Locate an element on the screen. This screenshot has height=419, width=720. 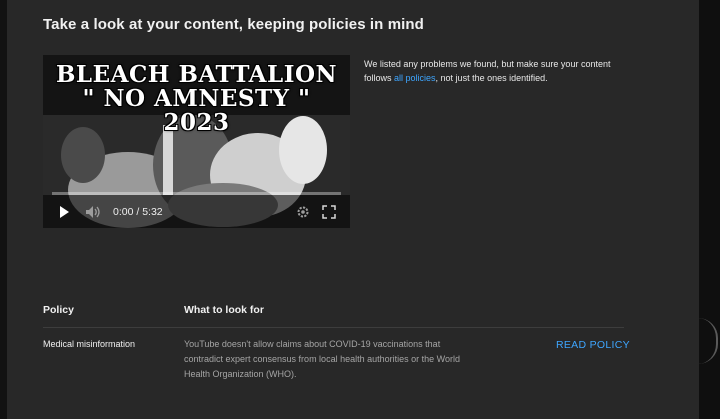
thumbnail-line: 2023 is located at coordinates (196, 122).